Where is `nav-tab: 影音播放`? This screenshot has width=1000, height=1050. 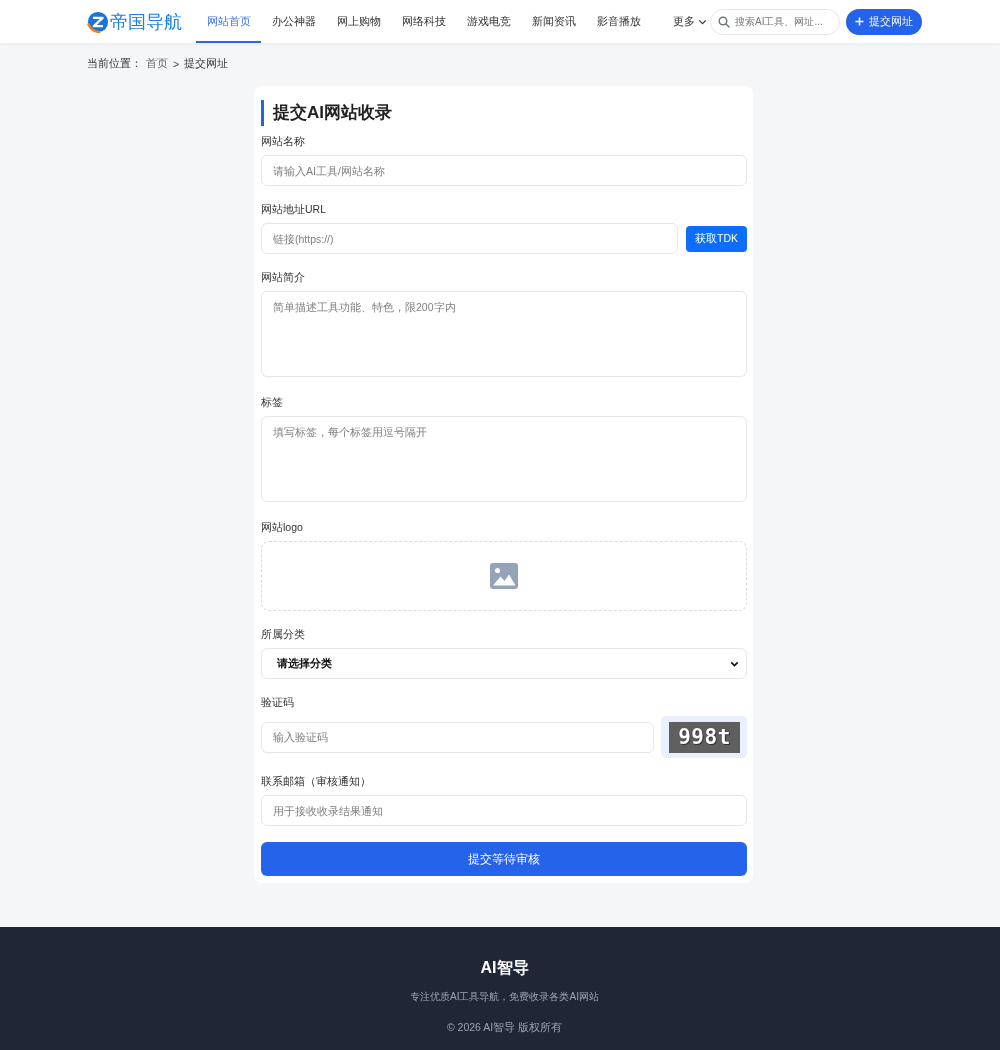
nav-tab: 影音播放 is located at coordinates (618, 21).